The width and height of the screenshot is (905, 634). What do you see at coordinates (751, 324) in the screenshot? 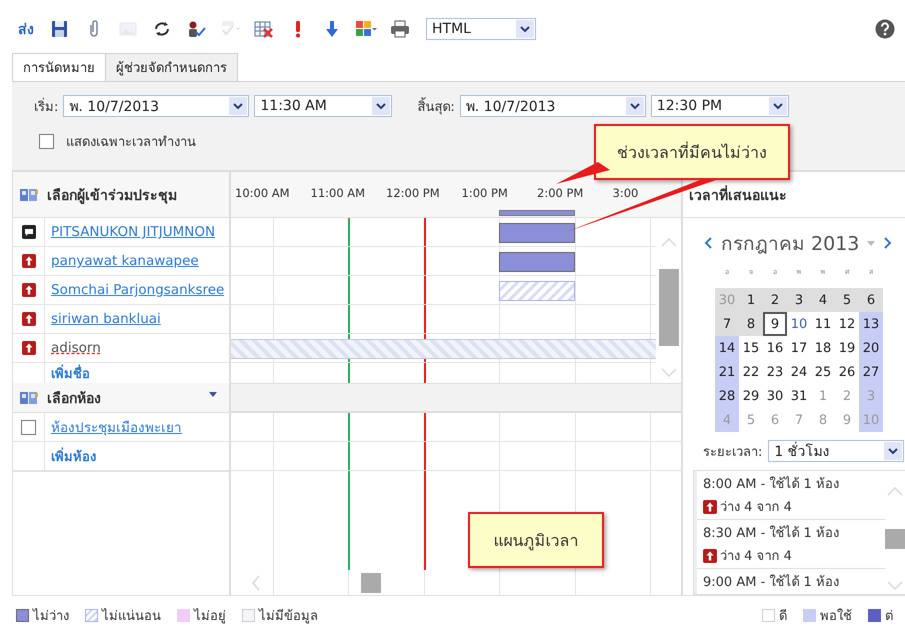
I see `calendar-day: 8` at bounding box center [751, 324].